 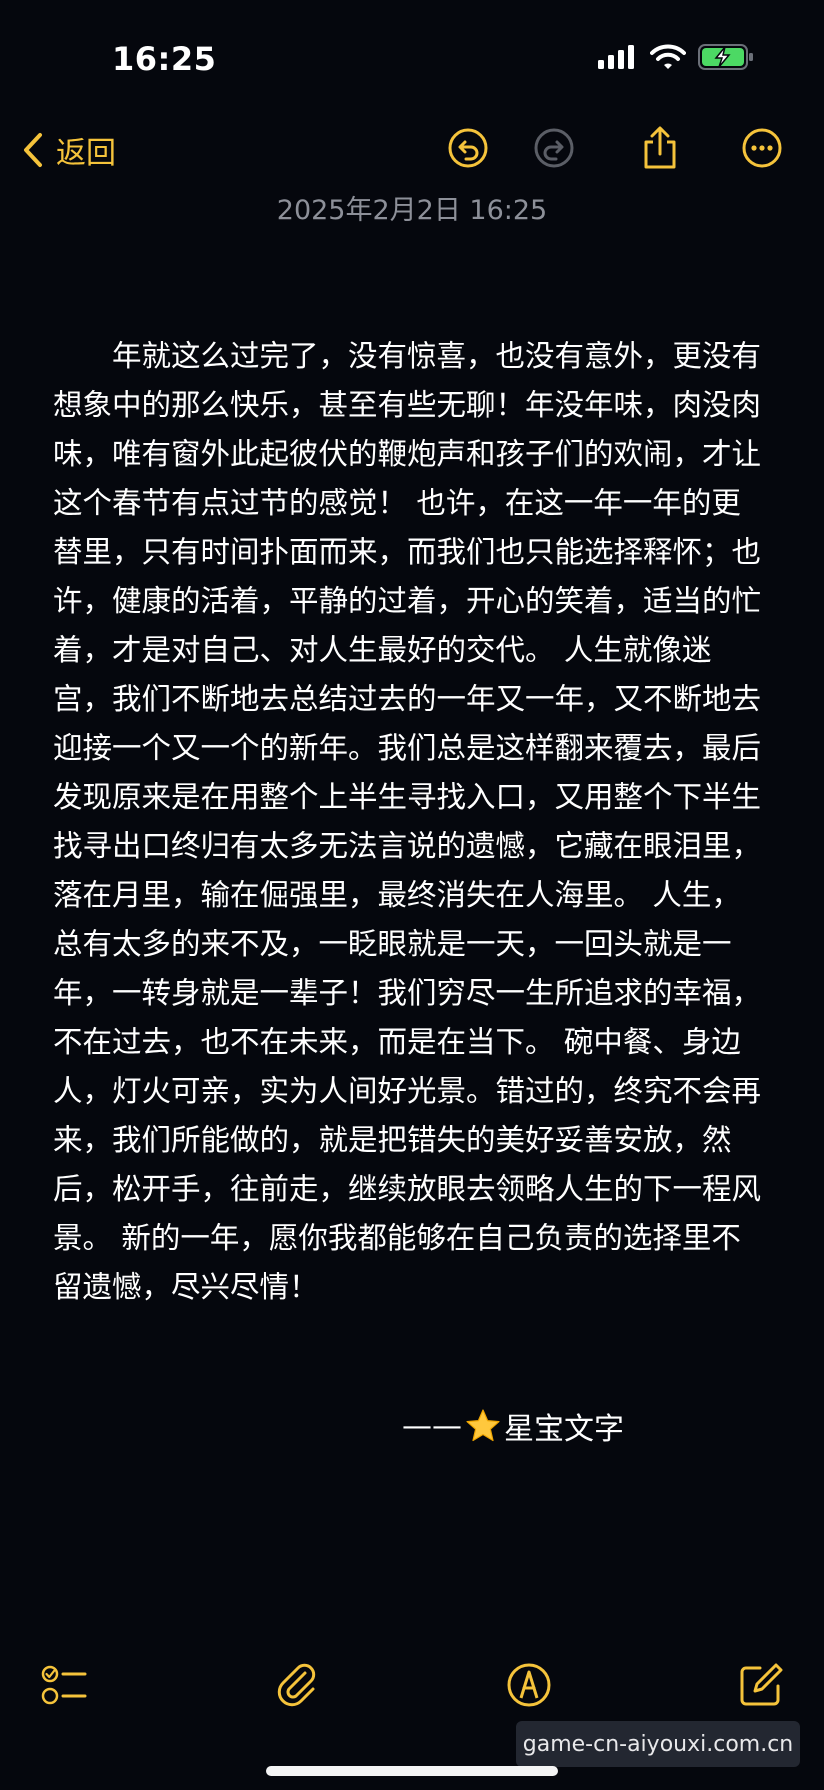 I want to click on compose-icon, so click(x=761, y=1684).